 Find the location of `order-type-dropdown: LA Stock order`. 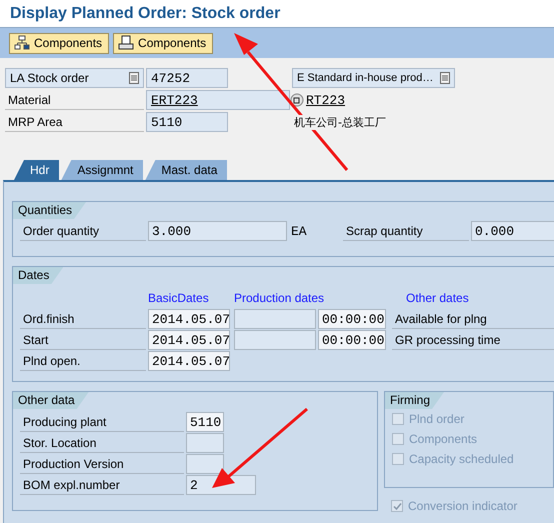

order-type-dropdown: LA Stock order is located at coordinates (74, 78).